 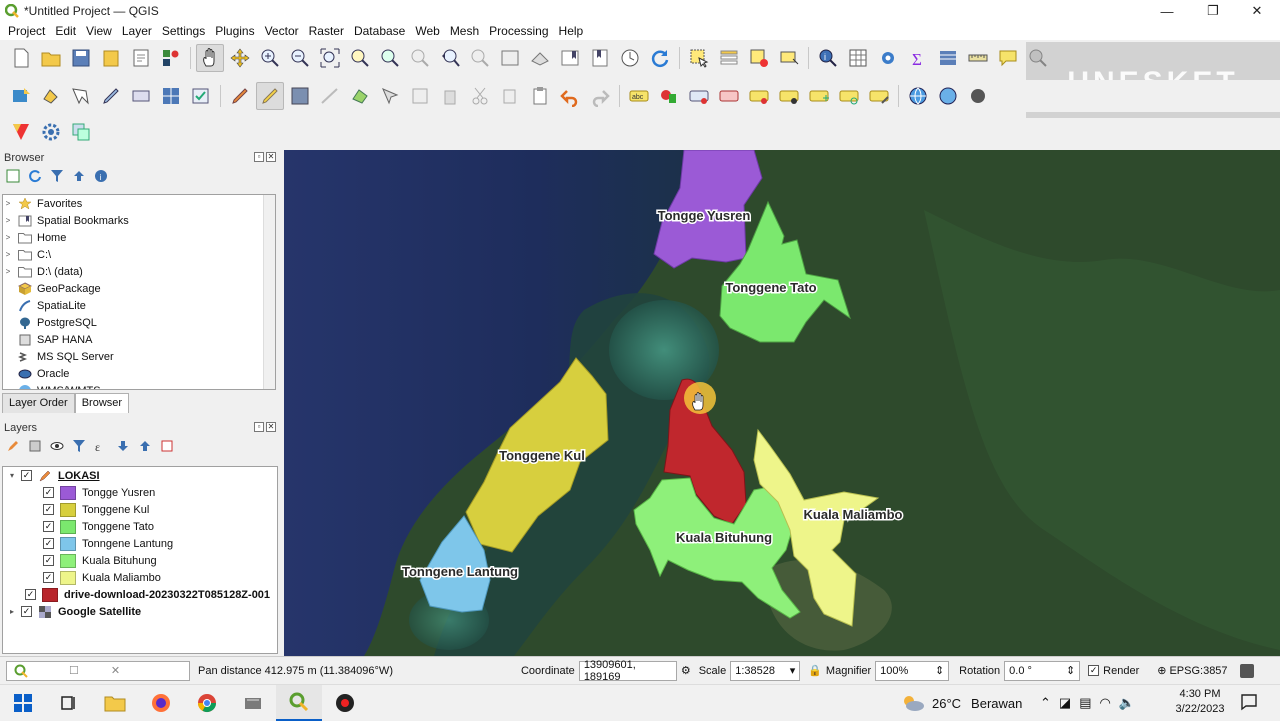 I want to click on vertex-tool-button, so click(x=390, y=96).